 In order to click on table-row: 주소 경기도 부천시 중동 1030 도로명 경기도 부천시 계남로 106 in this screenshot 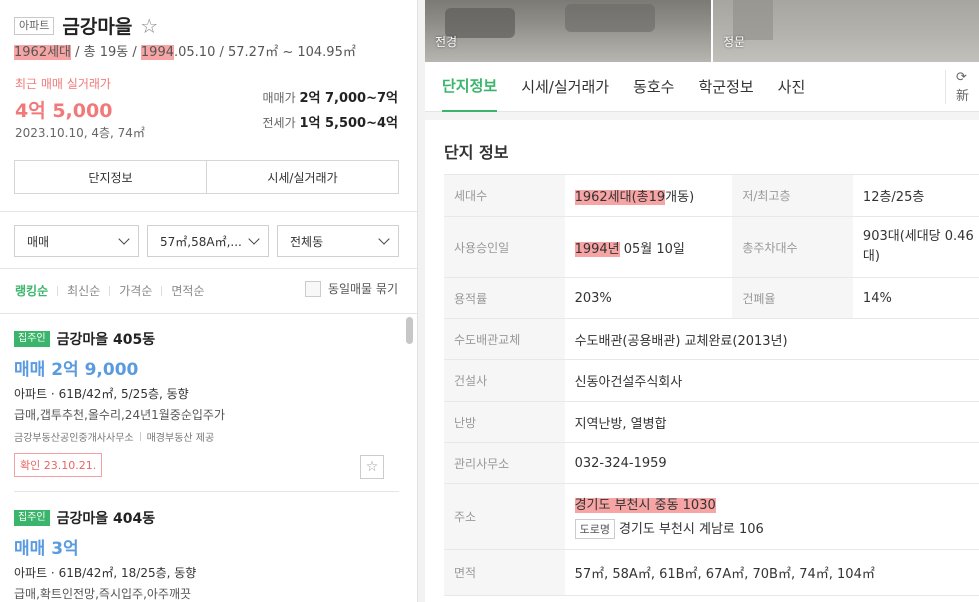, I will do `click(711, 516)`.